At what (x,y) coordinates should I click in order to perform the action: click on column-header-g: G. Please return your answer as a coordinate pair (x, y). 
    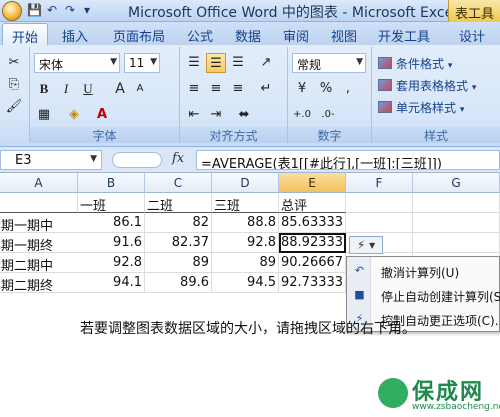
    Looking at the image, I should click on (456, 183).